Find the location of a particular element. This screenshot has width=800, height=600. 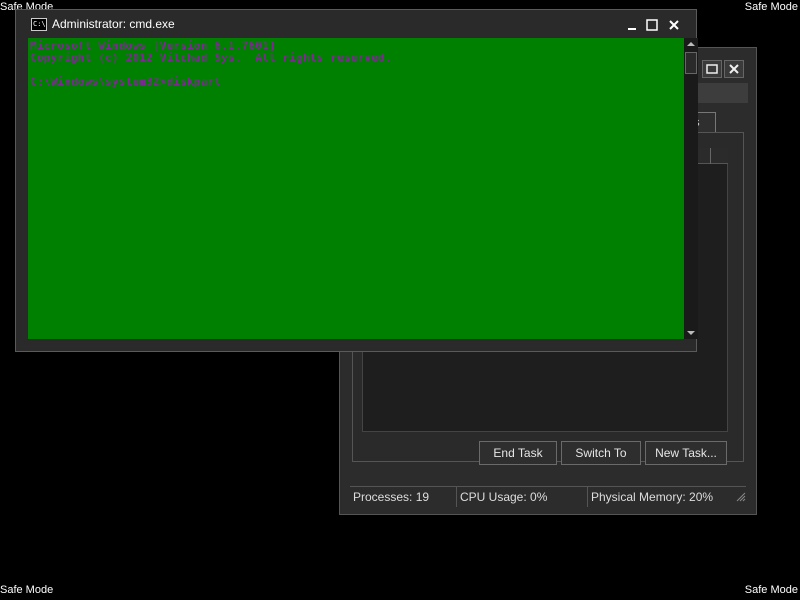

column-divider is located at coordinates (710, 156).